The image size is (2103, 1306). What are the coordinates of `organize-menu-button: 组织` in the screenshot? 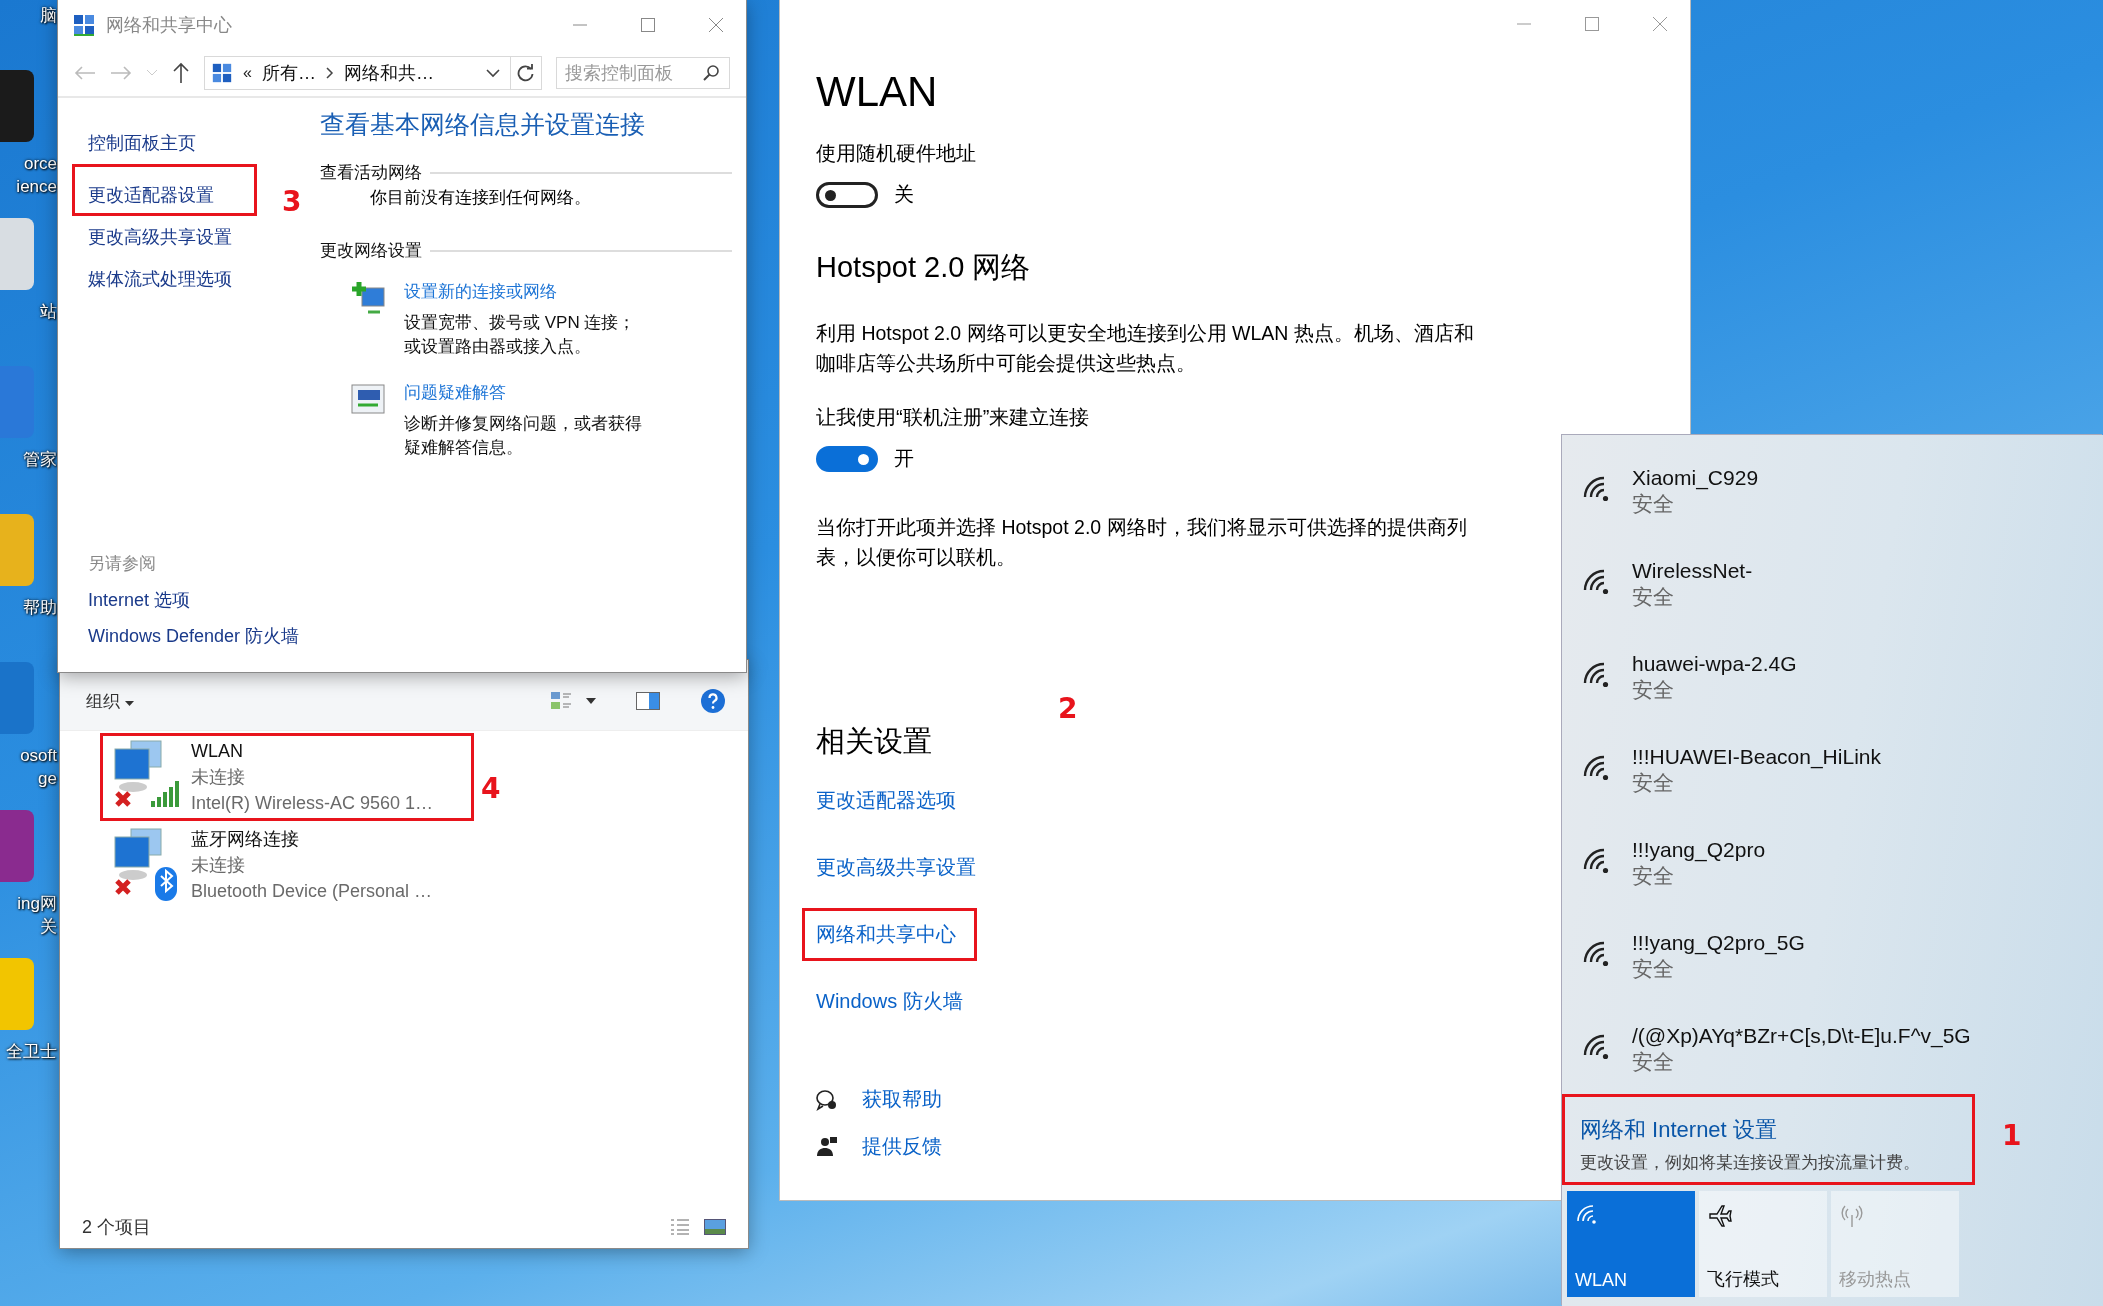 It's located at (110, 701).